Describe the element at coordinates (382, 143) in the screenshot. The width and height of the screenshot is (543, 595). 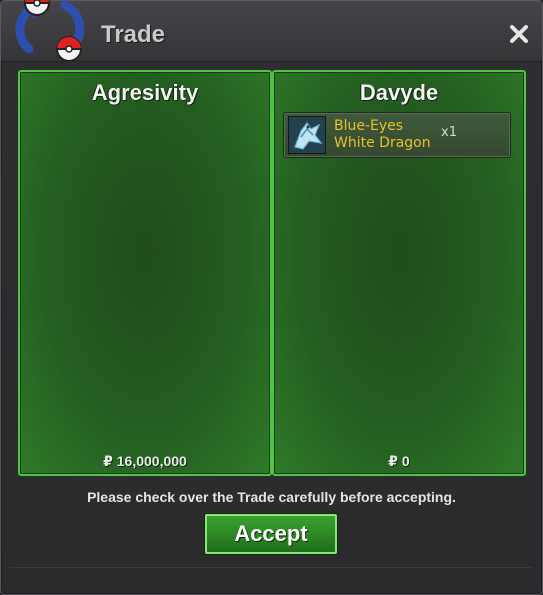
I see `item-name-line2: White Dragon` at that location.